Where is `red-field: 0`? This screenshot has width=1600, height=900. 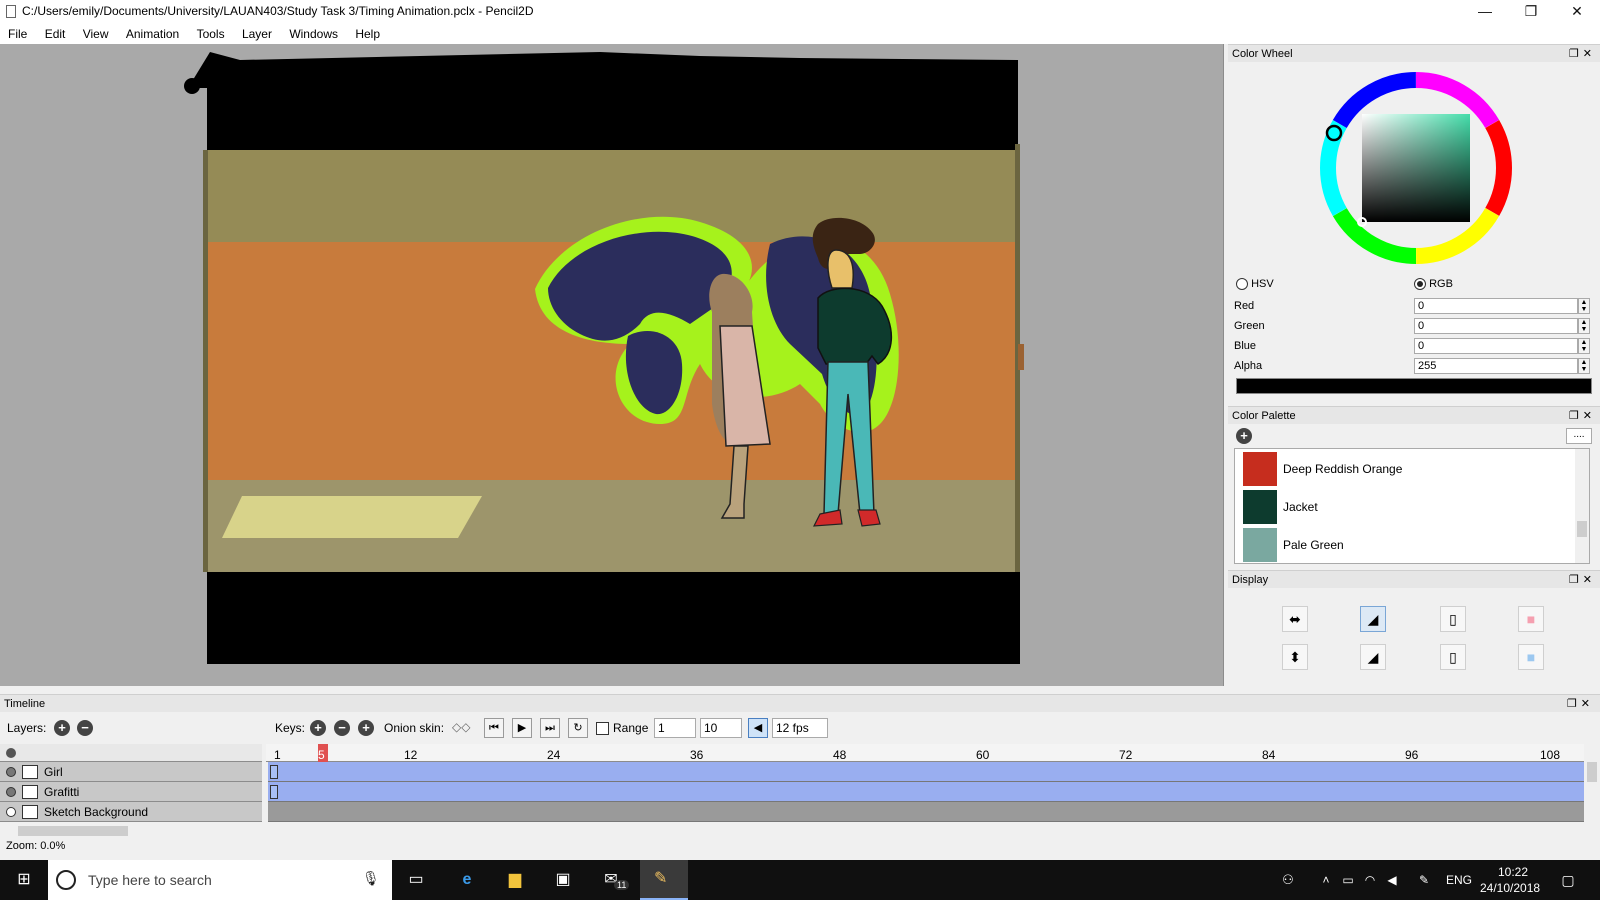
red-field: 0 is located at coordinates (1496, 306).